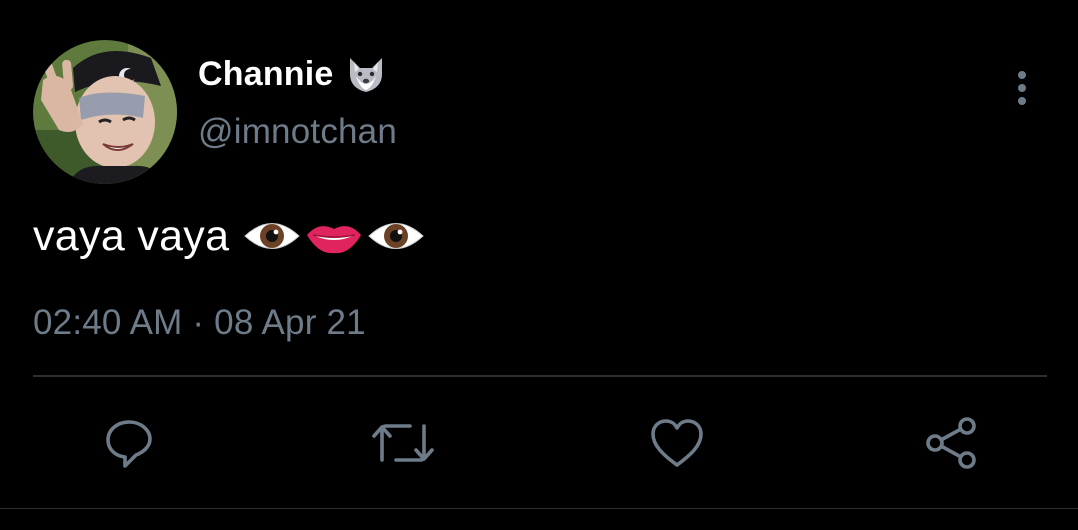 This screenshot has height=530, width=1078. Describe the element at coordinates (231, 236) in the screenshot. I see `tweet-body: vaya vaya` at that location.